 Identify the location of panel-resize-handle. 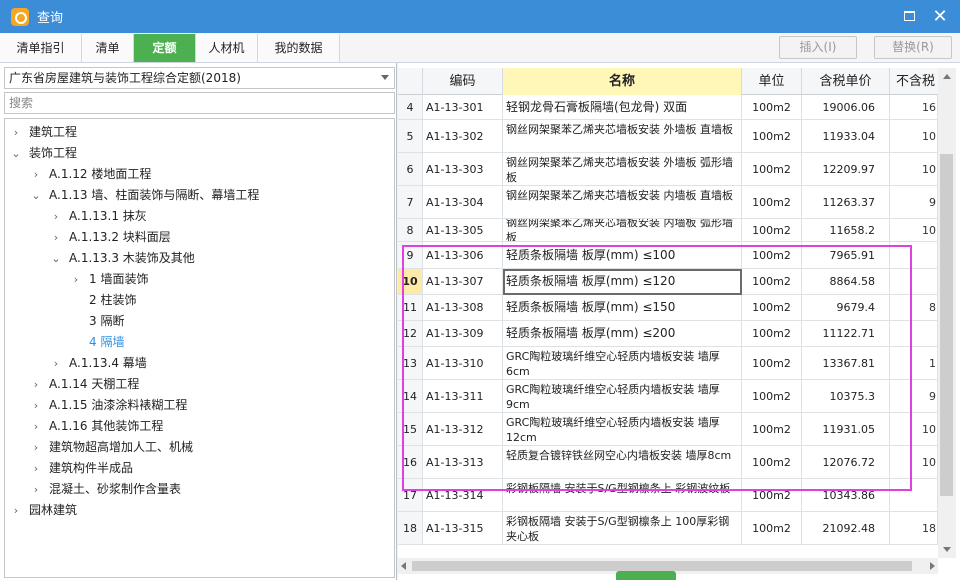
(646, 575).